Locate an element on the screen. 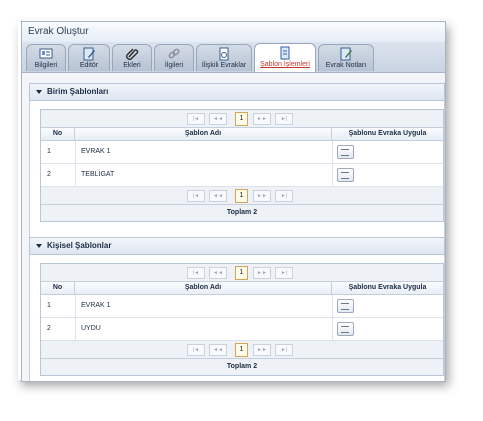 The image size is (483, 421). tab-label: İlişkili Evraklar is located at coordinates (224, 65).